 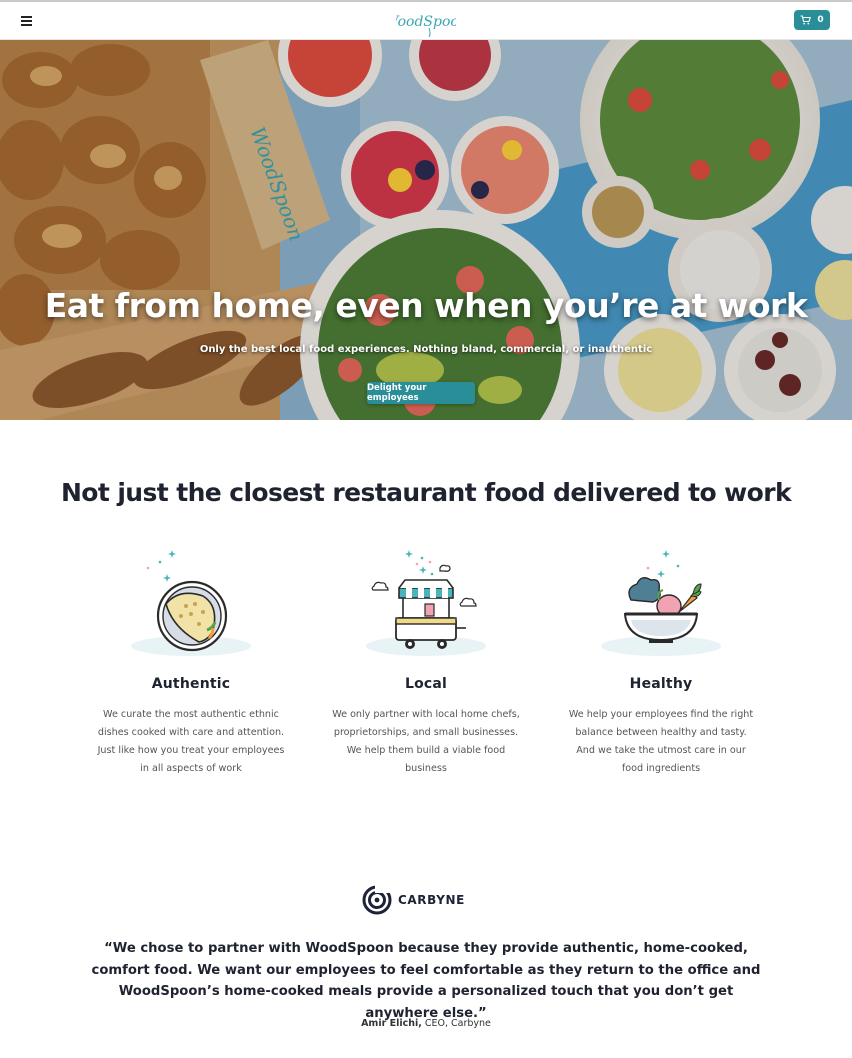 I want to click on hero-title: Eat from home, even when you’re at work, so click(x=426, y=305).